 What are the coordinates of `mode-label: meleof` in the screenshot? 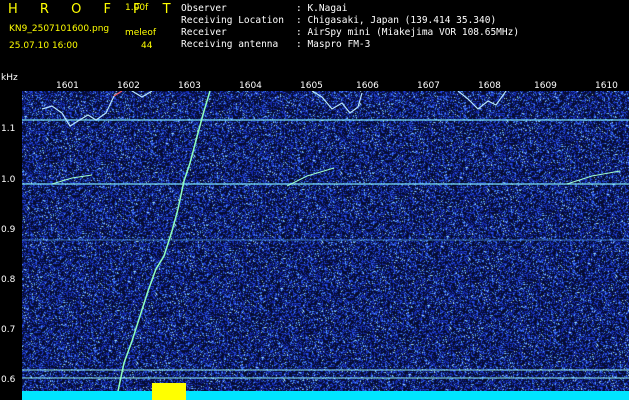 It's located at (141, 33).